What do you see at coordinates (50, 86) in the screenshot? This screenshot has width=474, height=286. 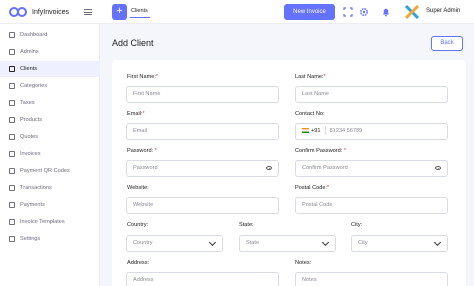 I see `sidebar-item-categories: Categories` at bounding box center [50, 86].